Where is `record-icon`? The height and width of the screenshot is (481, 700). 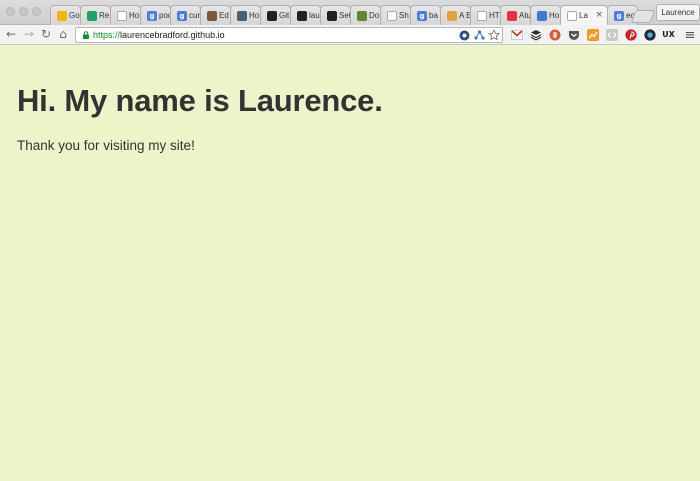
record-icon is located at coordinates (512, 15).